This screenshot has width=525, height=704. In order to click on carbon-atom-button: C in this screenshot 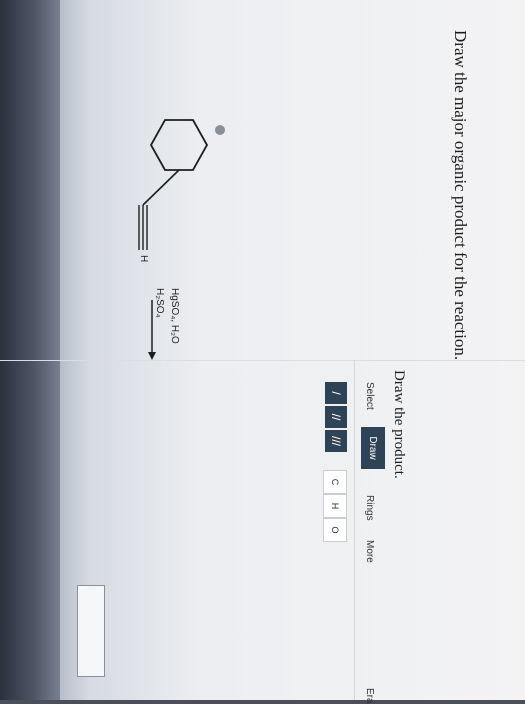, I will do `click(335, 482)`.